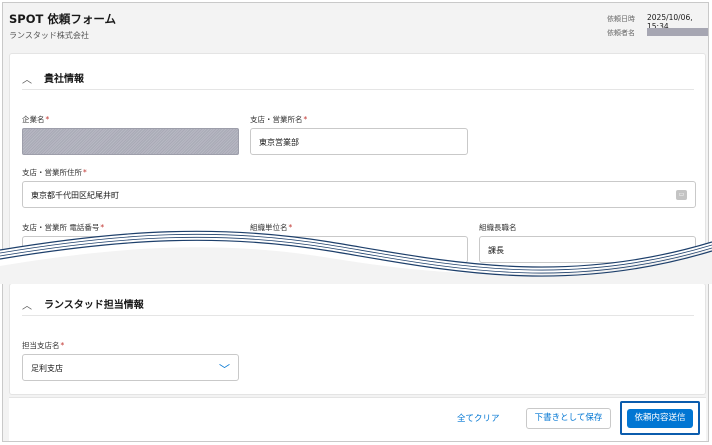 The width and height of the screenshot is (712, 445). What do you see at coordinates (62, 19) in the screenshot?
I see `page-title: SPOT 依頼フォーム` at bounding box center [62, 19].